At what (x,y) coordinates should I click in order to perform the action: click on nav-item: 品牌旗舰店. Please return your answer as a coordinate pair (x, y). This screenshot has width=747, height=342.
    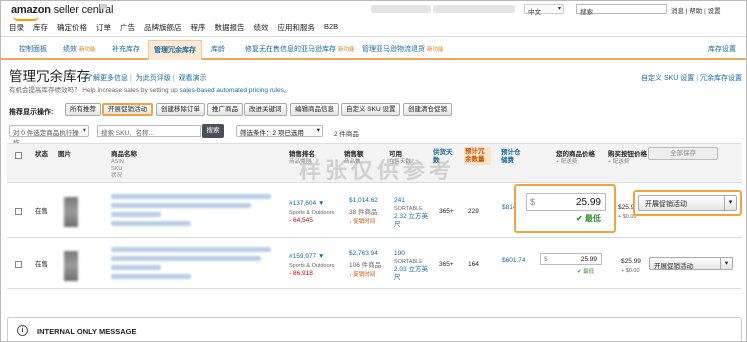
    Looking at the image, I should click on (163, 27).